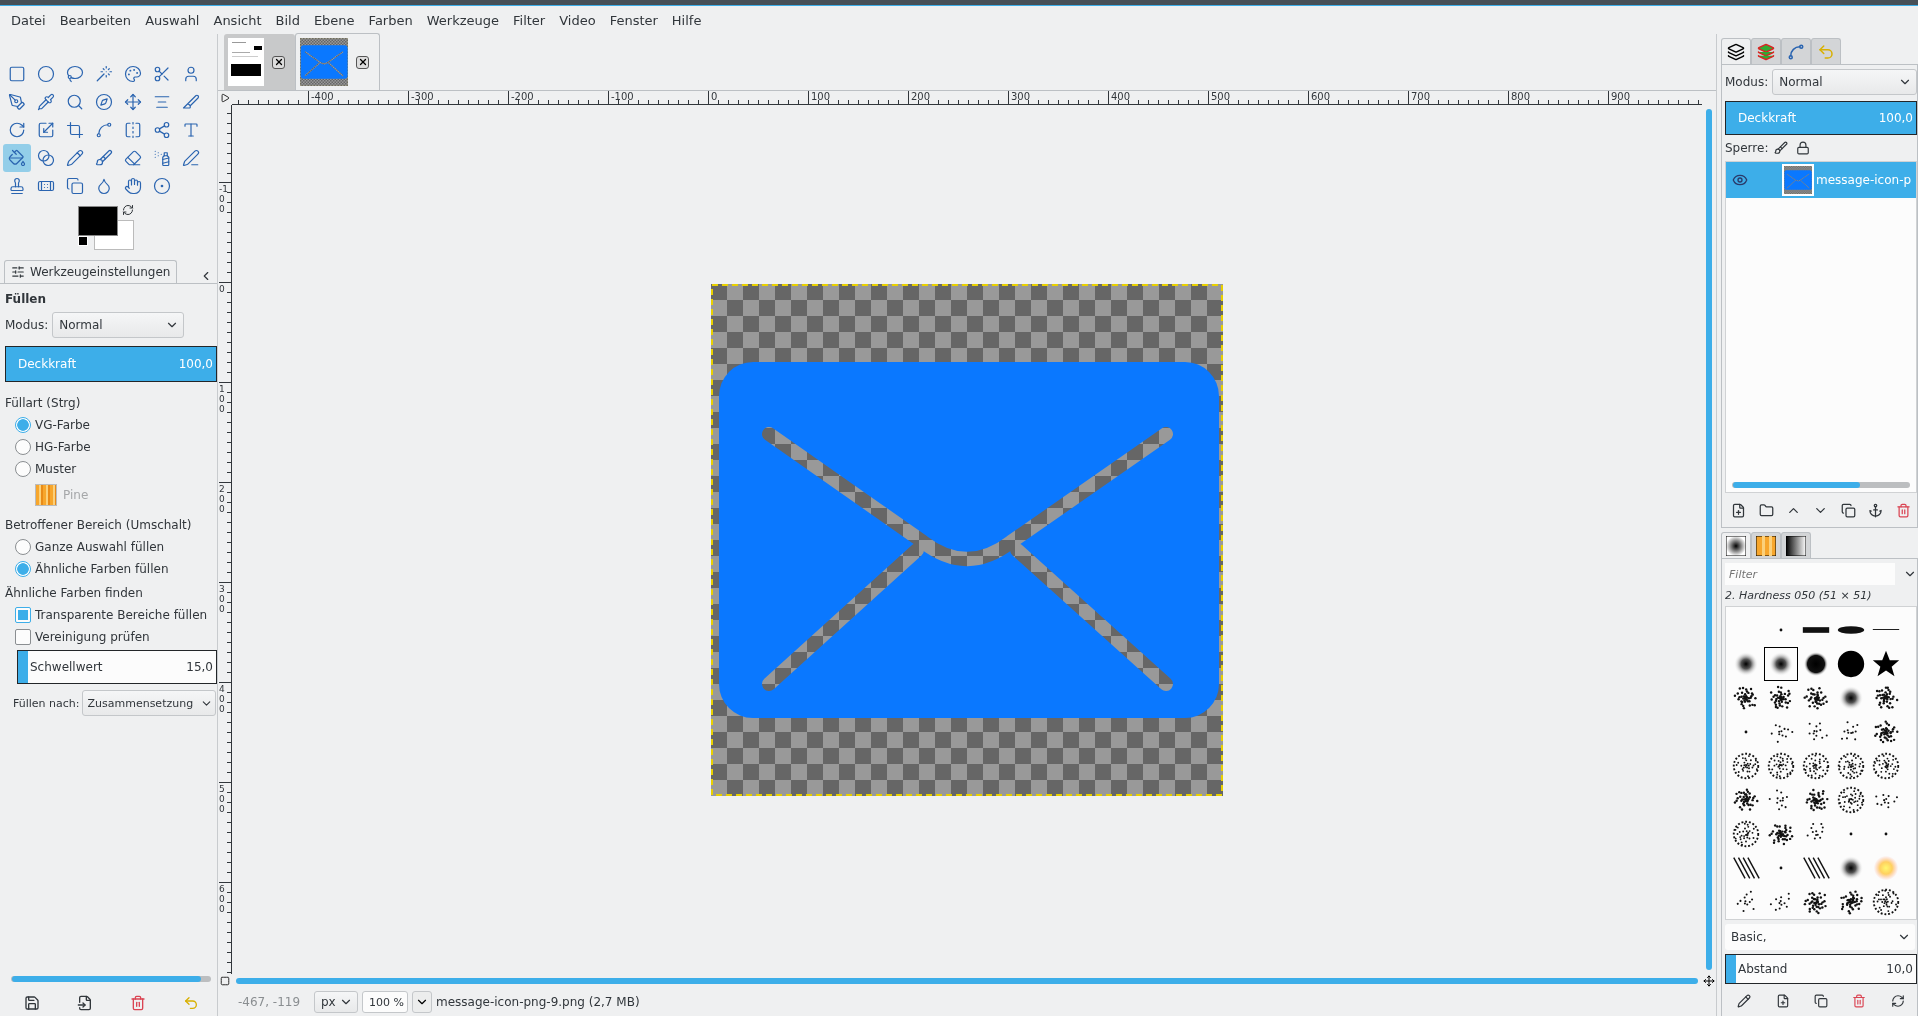  What do you see at coordinates (270, 1002) in the screenshot?
I see `pointer-coordinates: -467, -119` at bounding box center [270, 1002].